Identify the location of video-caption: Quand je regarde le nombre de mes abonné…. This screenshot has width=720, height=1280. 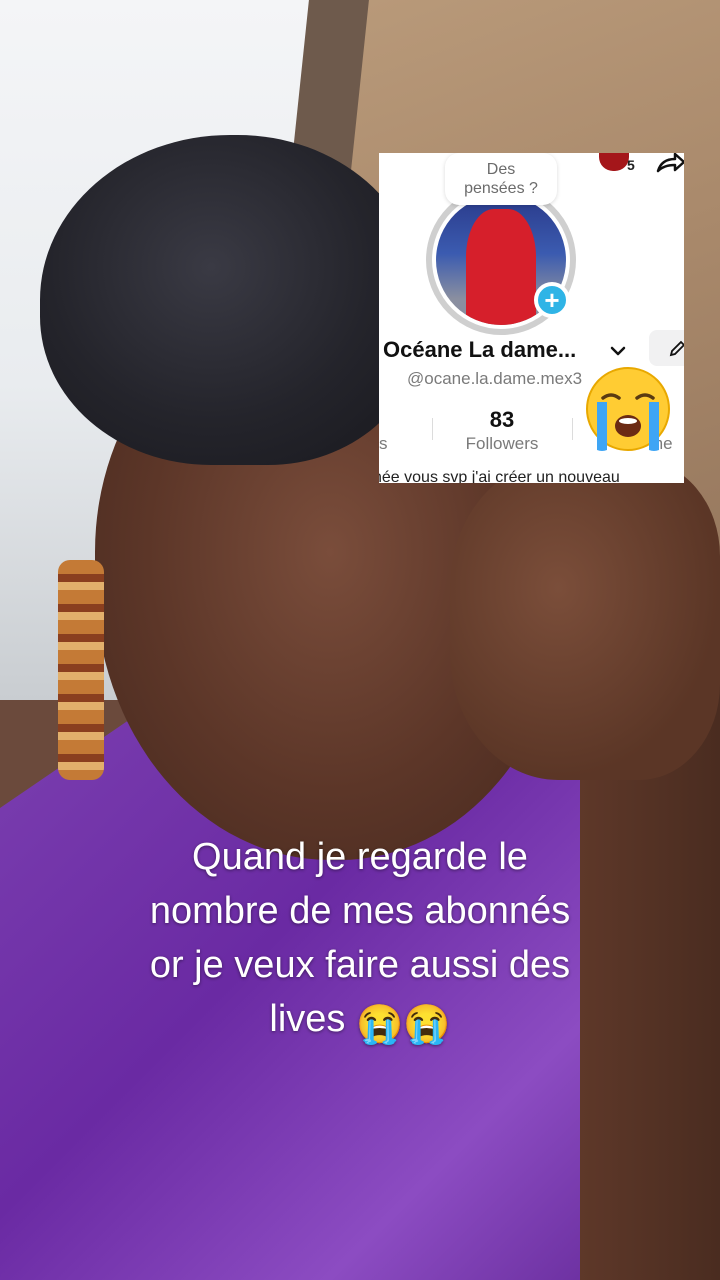
(360, 941).